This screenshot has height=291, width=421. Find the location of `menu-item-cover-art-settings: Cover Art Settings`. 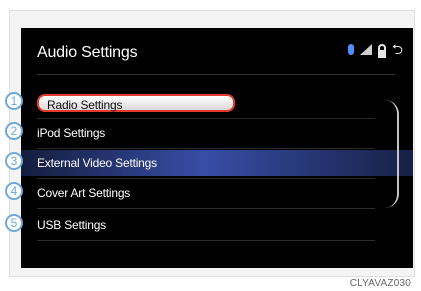

menu-item-cover-art-settings: Cover Art Settings is located at coordinates (202, 193).